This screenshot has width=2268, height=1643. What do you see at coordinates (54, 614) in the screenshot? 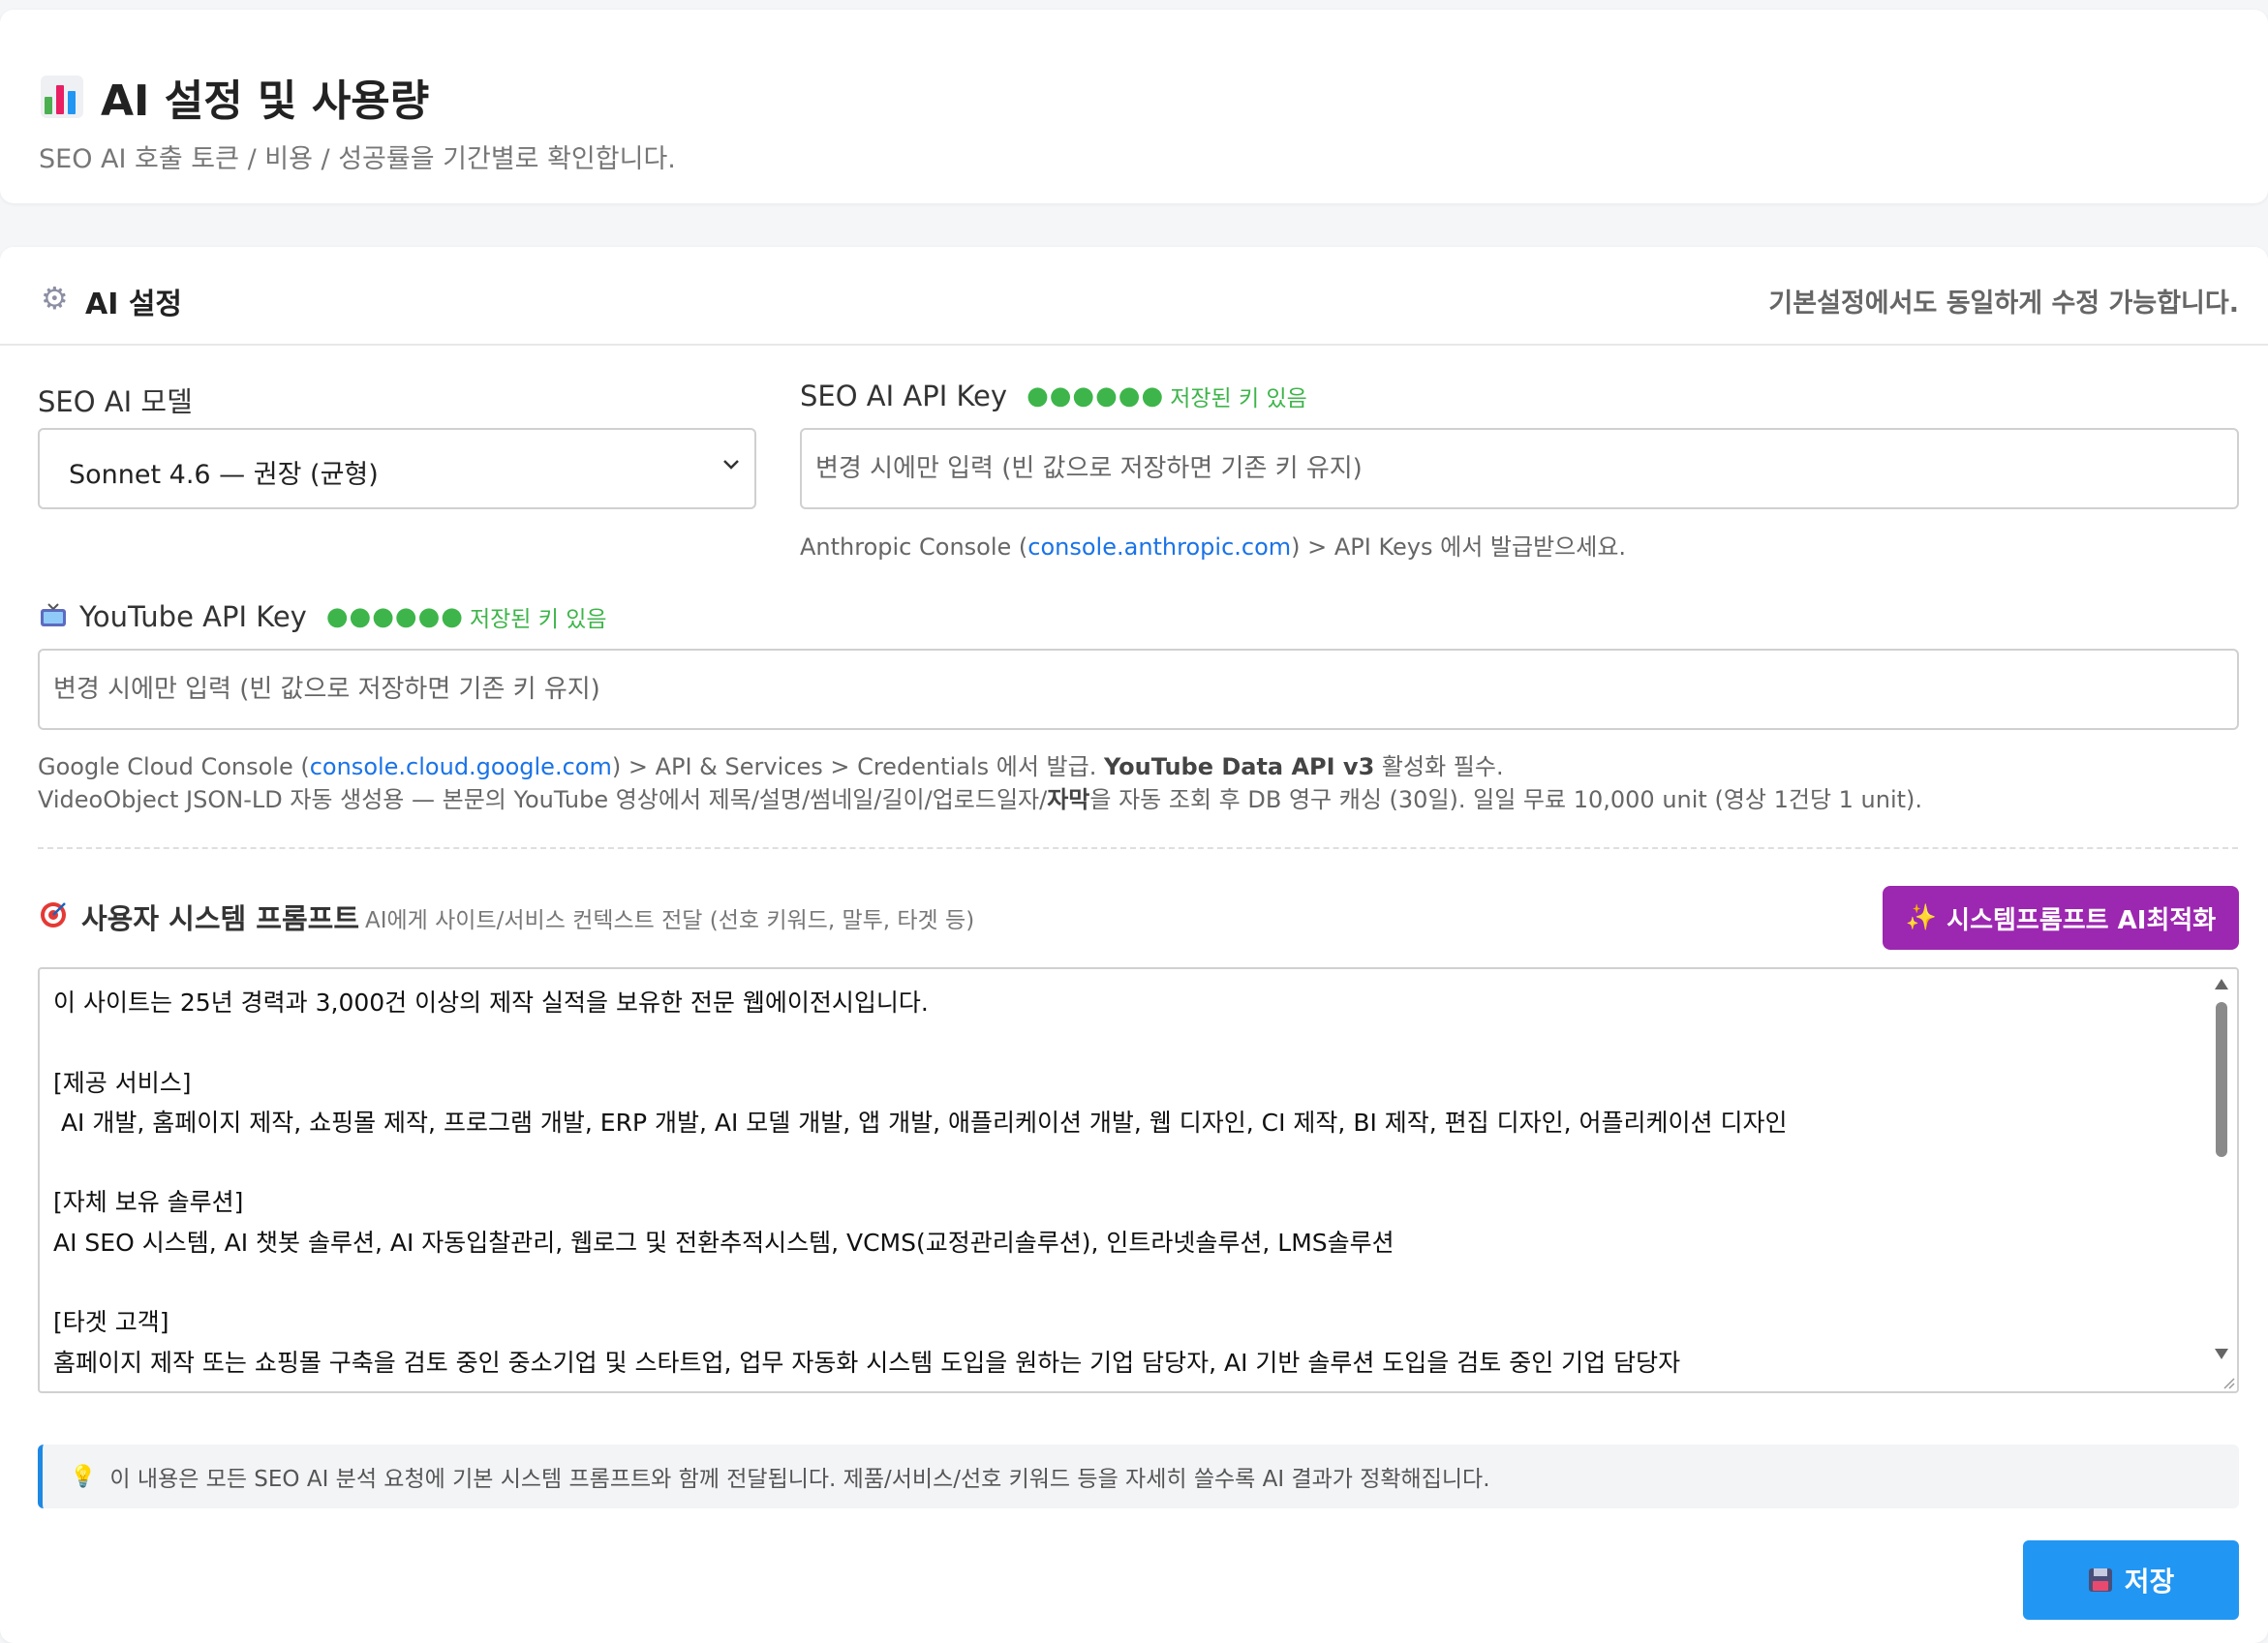
I see `tv-icon` at bounding box center [54, 614].